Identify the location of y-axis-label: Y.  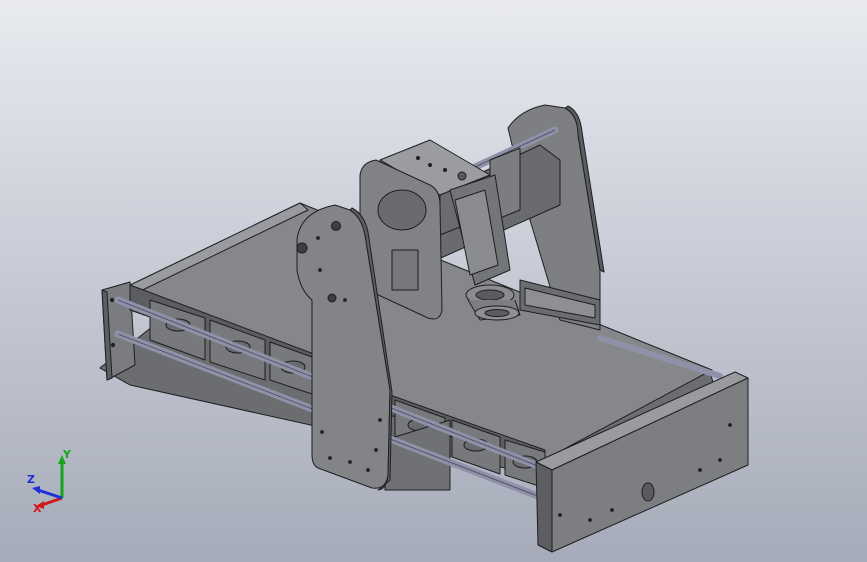
(67, 454).